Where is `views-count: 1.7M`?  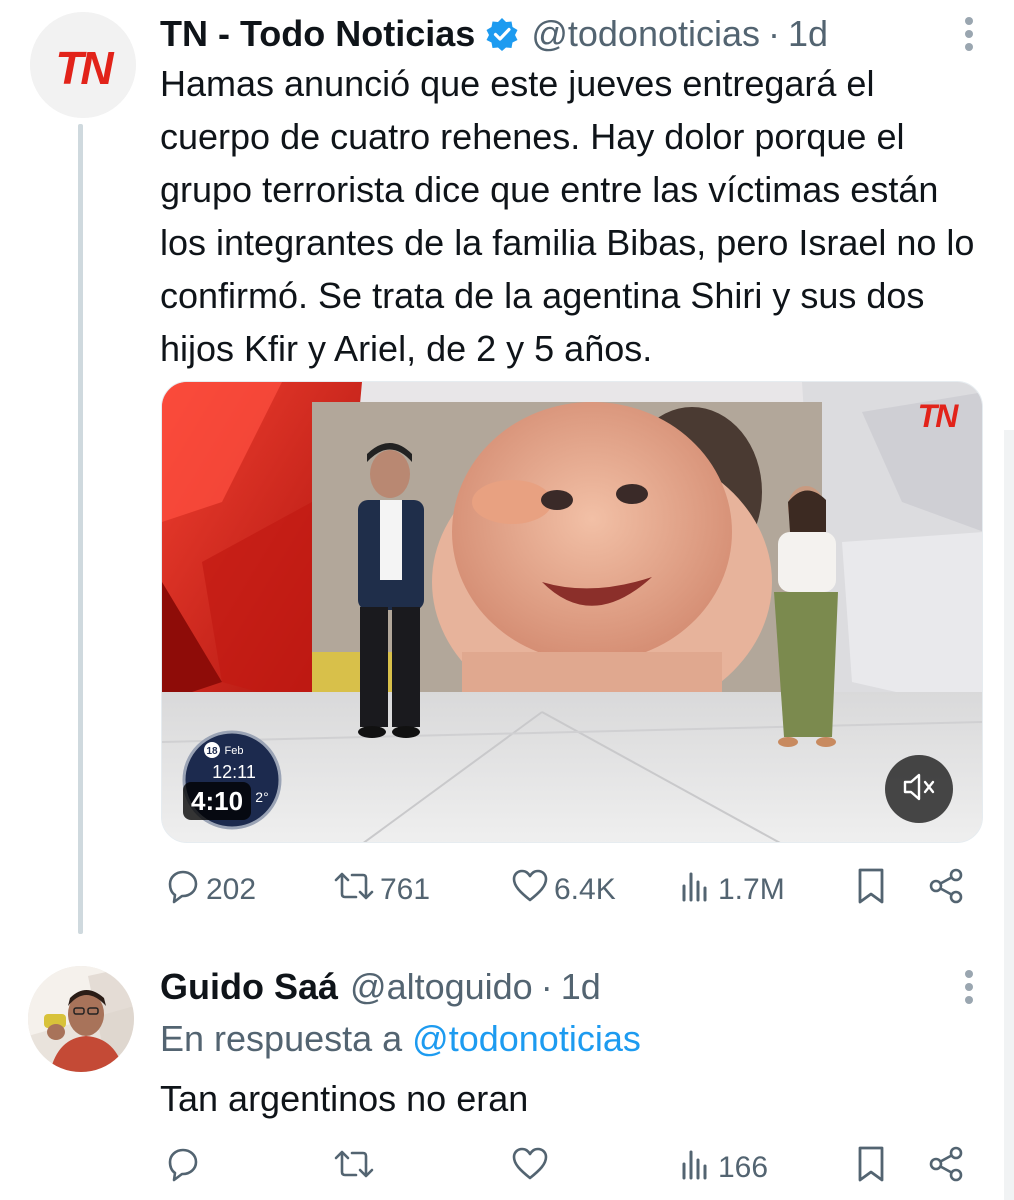
views-count: 1.7M is located at coordinates (751, 889).